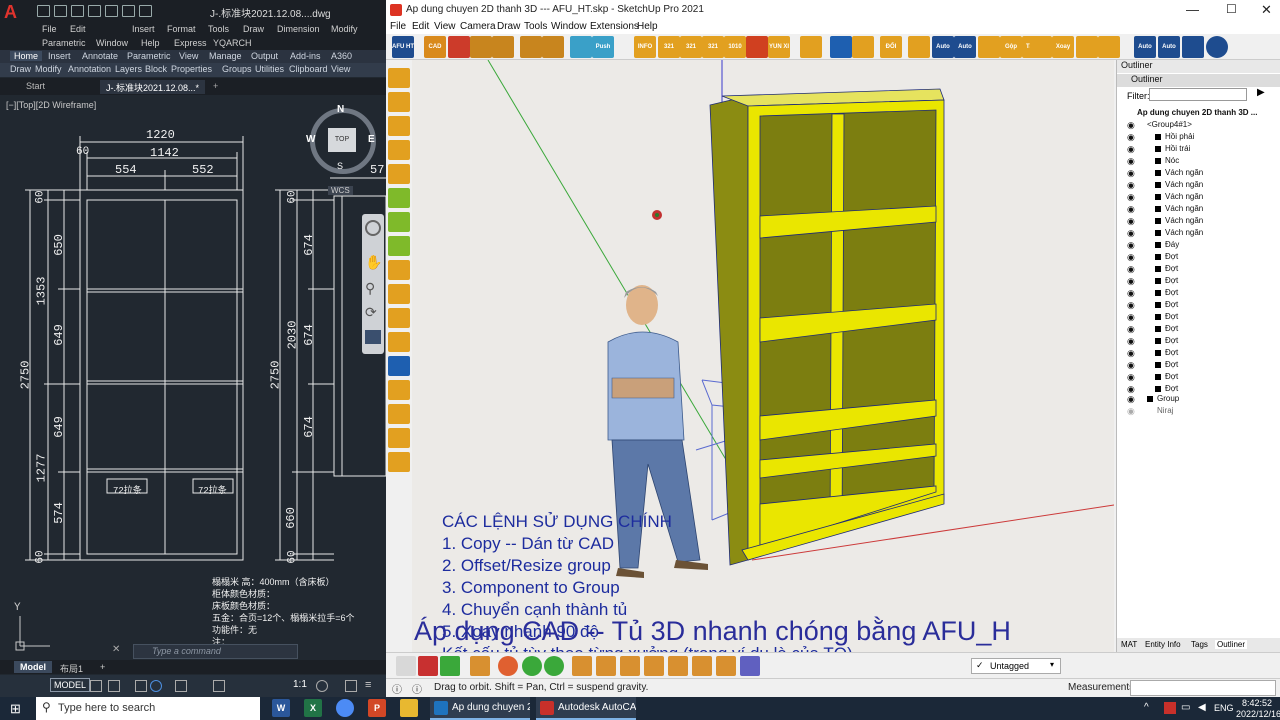 The width and height of the screenshot is (1280, 720). I want to click on add-layout-icon: +, so click(102, 667).